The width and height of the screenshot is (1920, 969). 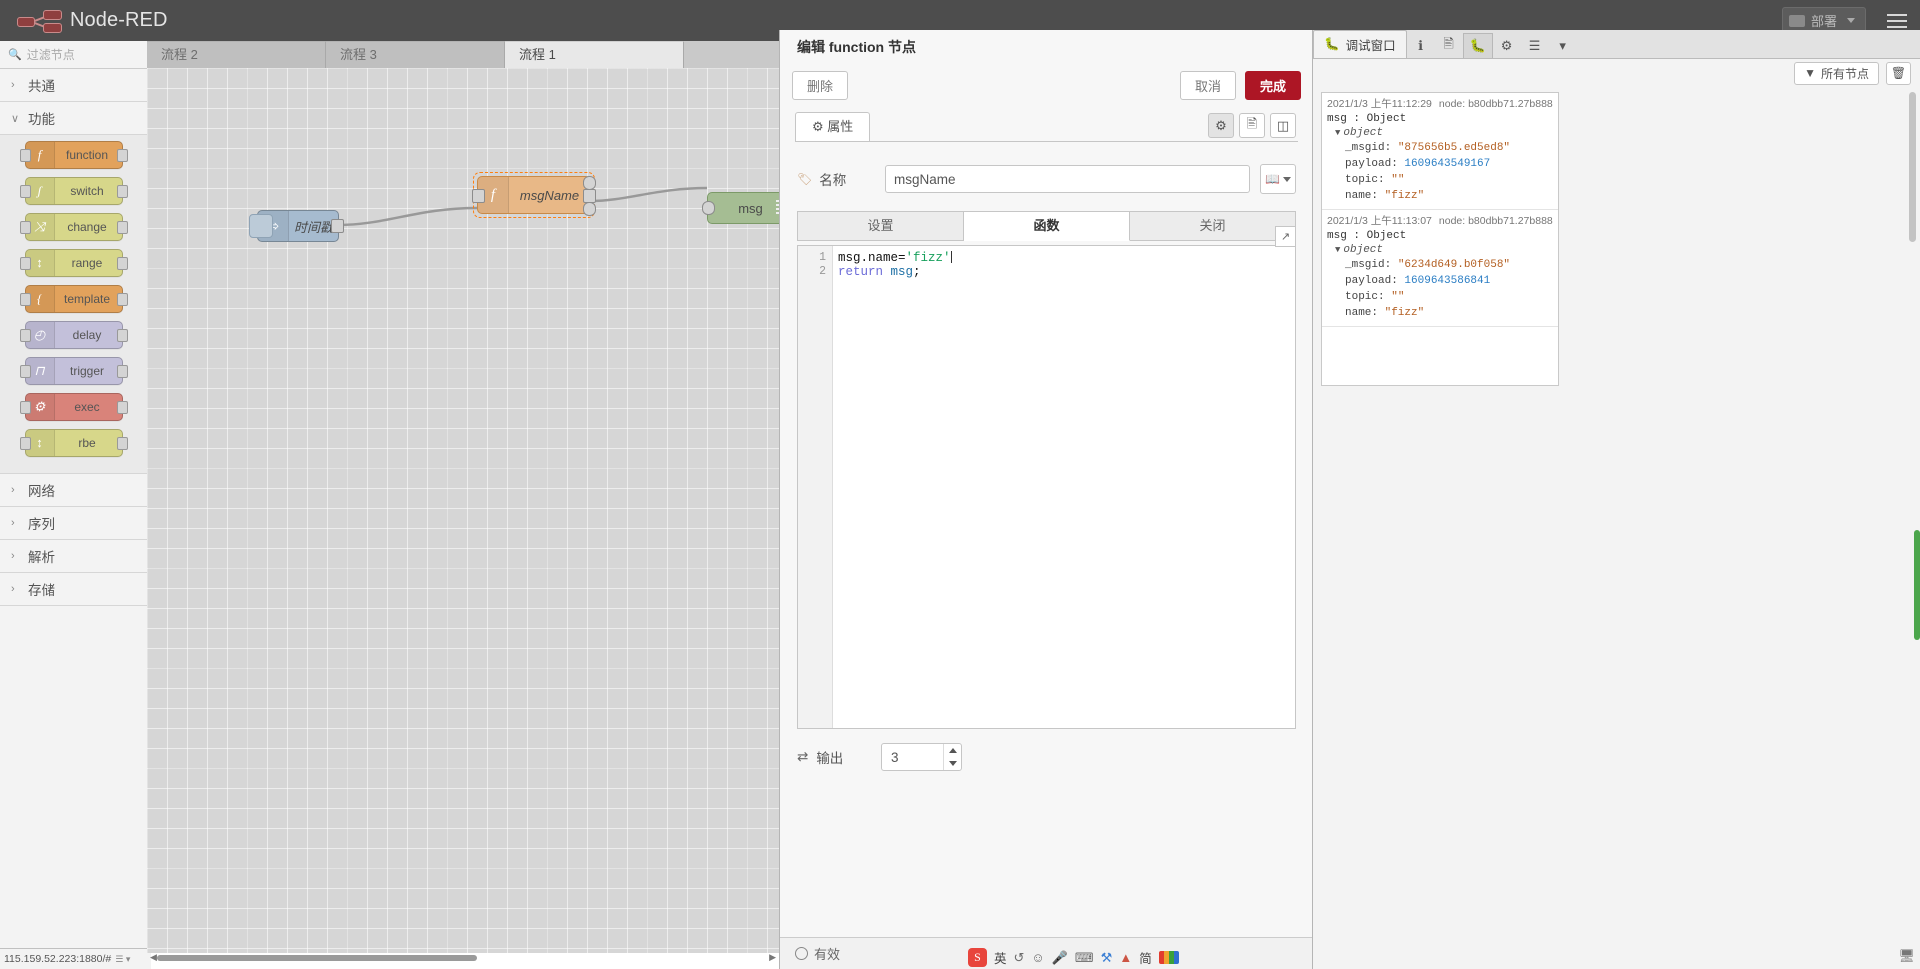 I want to click on inject-output-port, so click(x=337, y=226).